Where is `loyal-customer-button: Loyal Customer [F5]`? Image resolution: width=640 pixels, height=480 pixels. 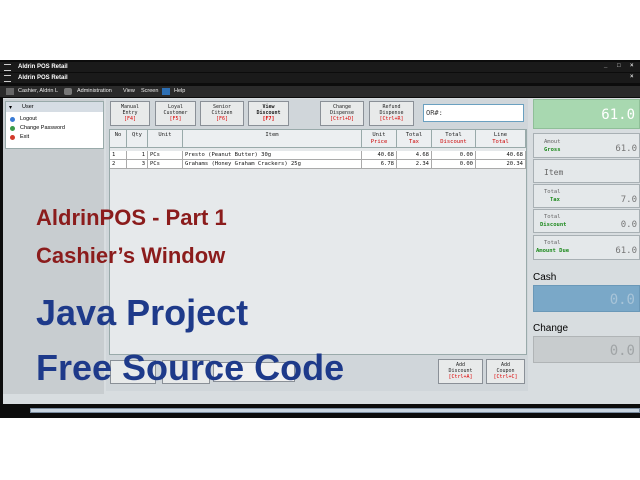
loyal-customer-button: Loyal Customer [F5] is located at coordinates (175, 113).